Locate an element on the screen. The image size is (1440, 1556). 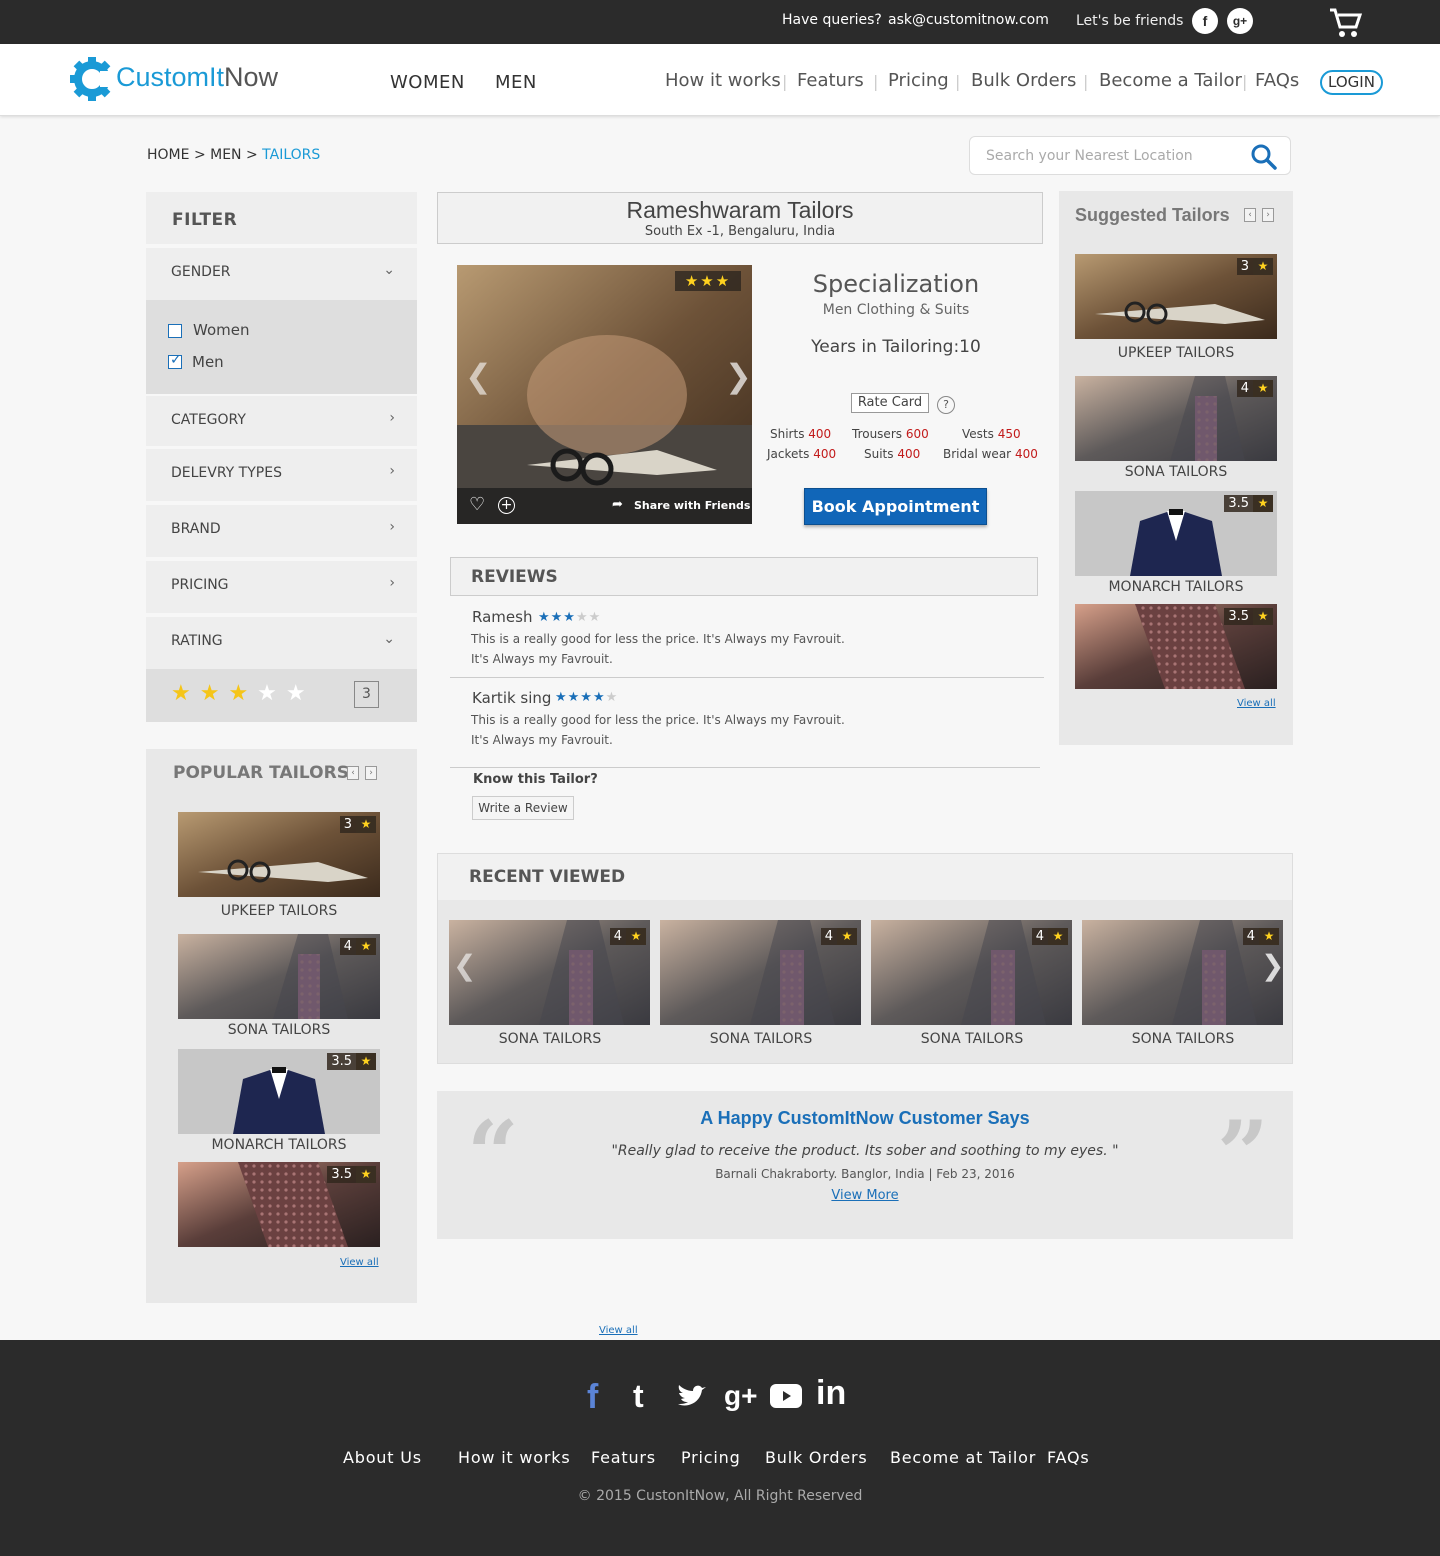
recent-next-icon: ❯ is located at coordinates (1272, 965).